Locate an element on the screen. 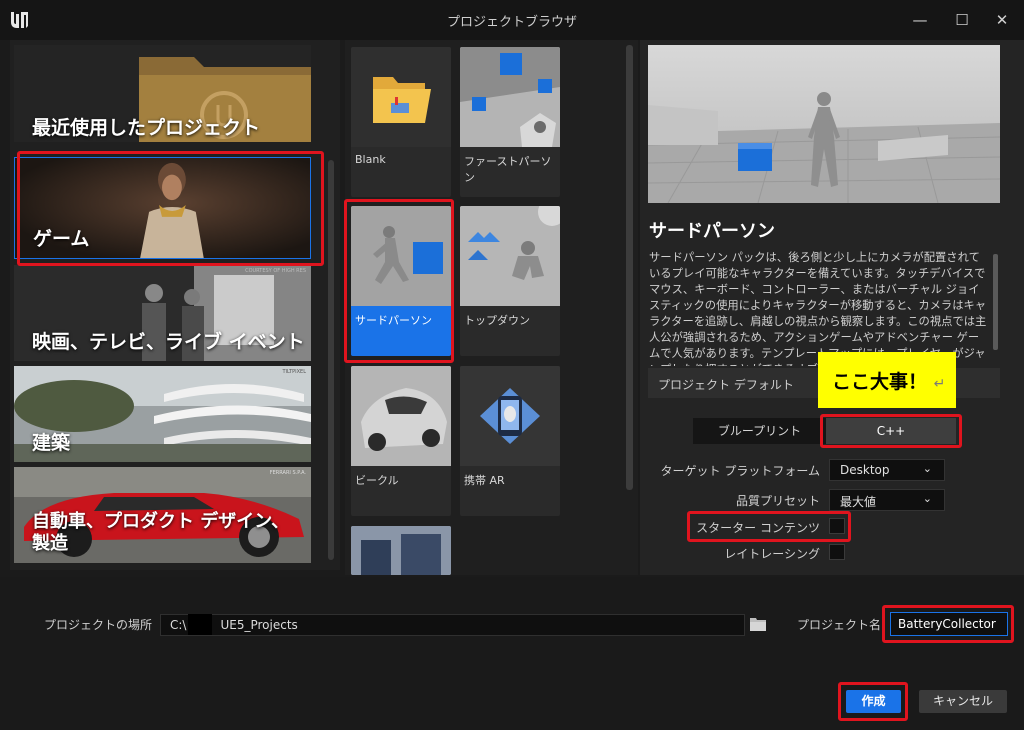 Image resolution: width=1024 pixels, height=730 pixels. annotation-callout: ここ大事！ ↵ is located at coordinates (887, 380).